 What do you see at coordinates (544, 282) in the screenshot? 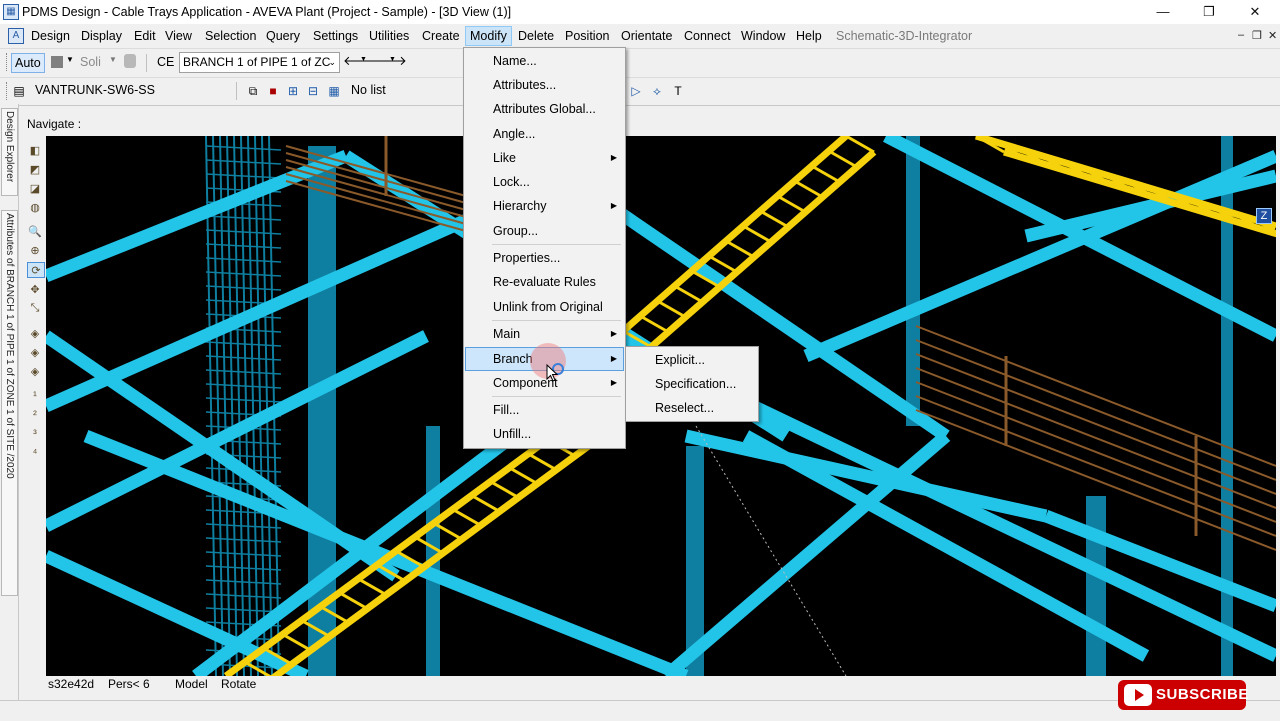
I see `menu-item-re-evaluate-rules: Re-evaluate Rules` at bounding box center [544, 282].